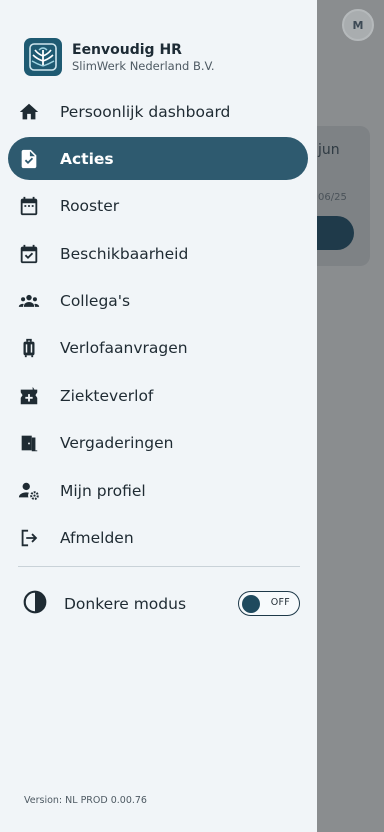  What do you see at coordinates (29, 491) in the screenshot?
I see `user-settings-icon` at bounding box center [29, 491].